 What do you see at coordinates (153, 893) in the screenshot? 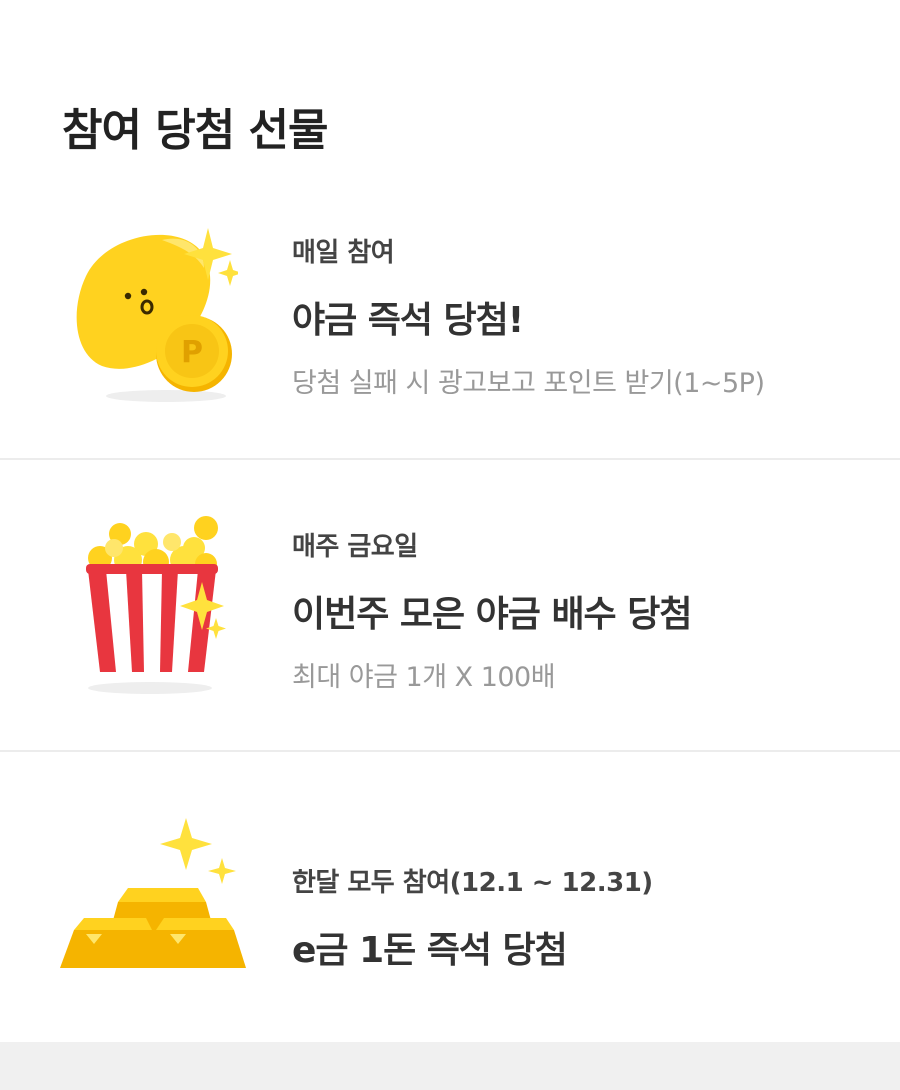
I see `gold-bars-icon` at bounding box center [153, 893].